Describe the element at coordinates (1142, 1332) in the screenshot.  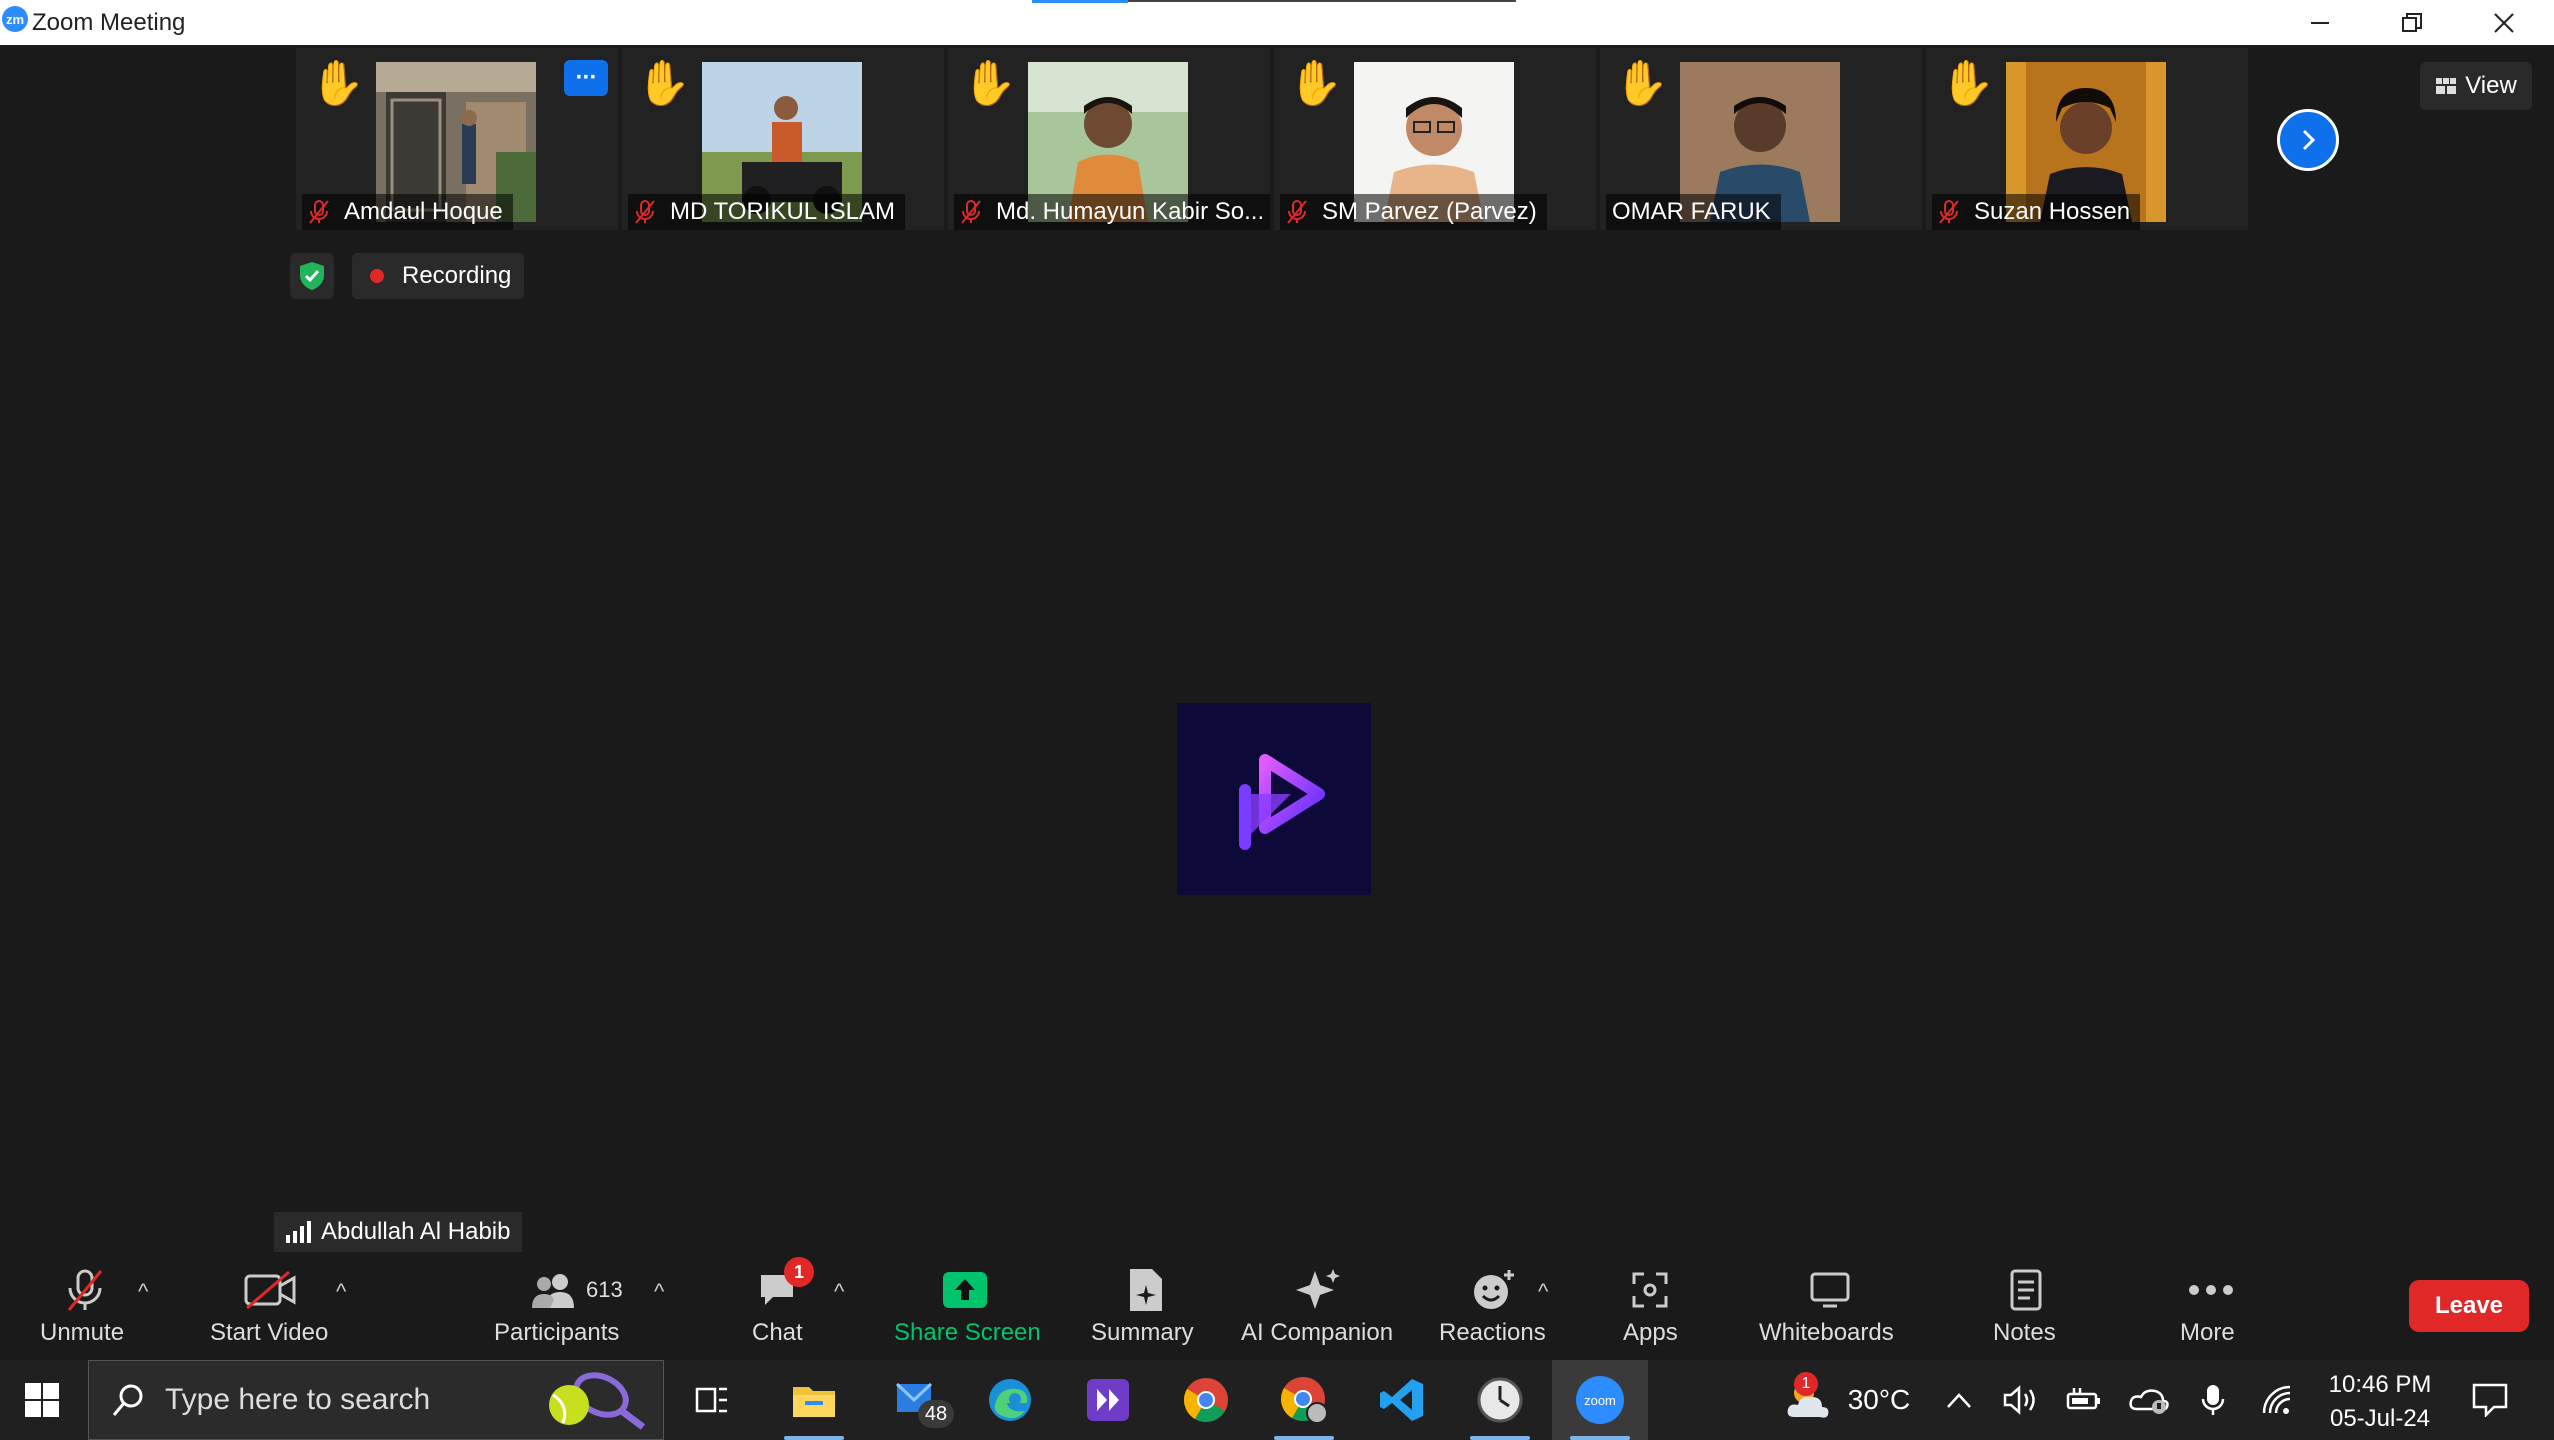
I see `summary-label: Summary` at that location.